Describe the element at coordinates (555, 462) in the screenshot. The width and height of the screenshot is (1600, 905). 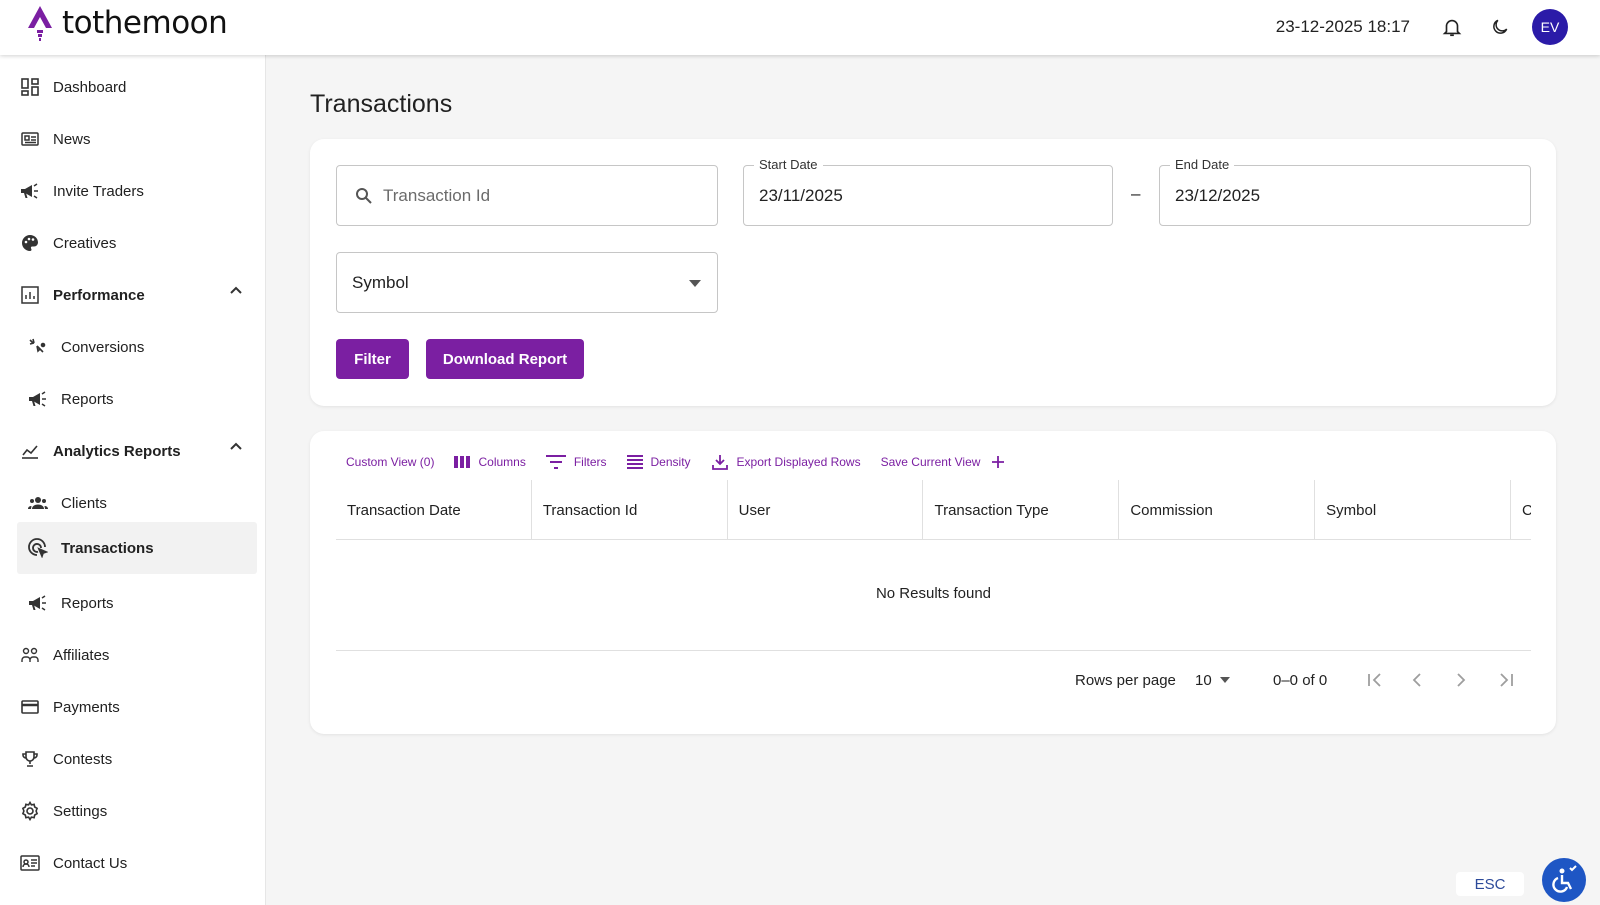
I see `filter-lines-icon` at that location.